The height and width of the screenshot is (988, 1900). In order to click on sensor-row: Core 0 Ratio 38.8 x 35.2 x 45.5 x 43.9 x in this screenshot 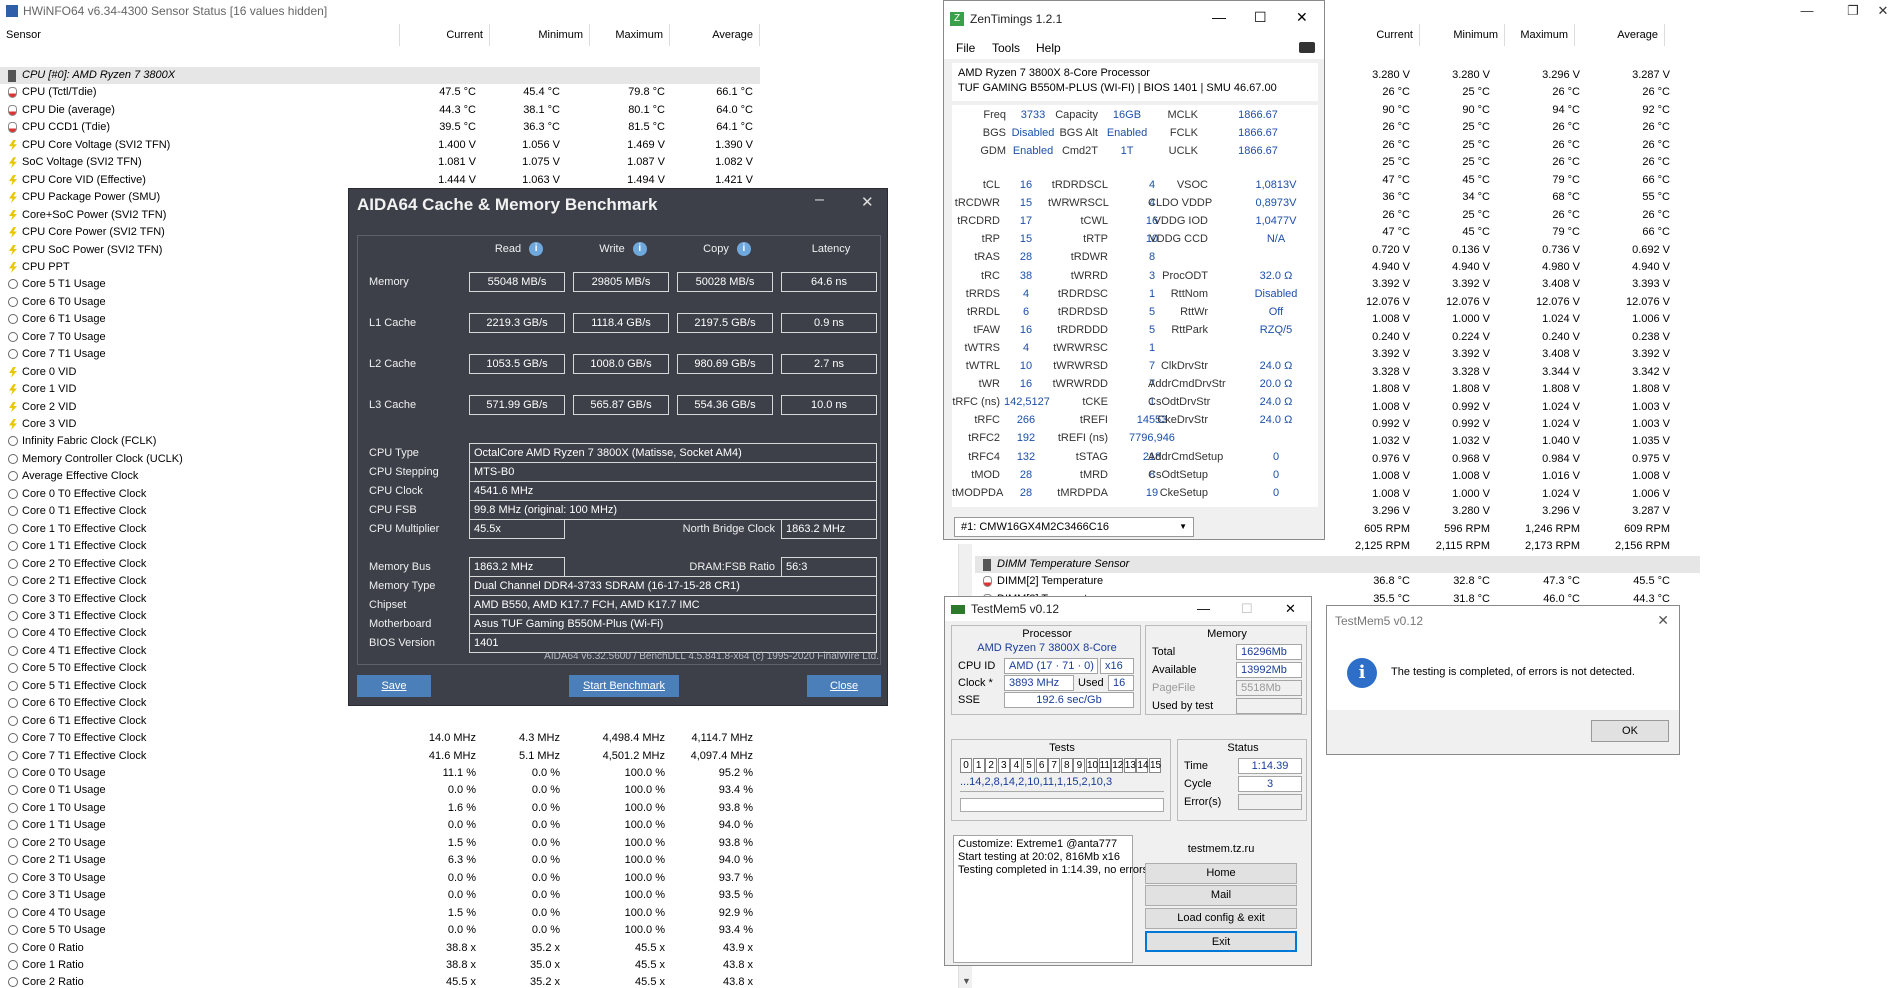, I will do `click(380, 948)`.